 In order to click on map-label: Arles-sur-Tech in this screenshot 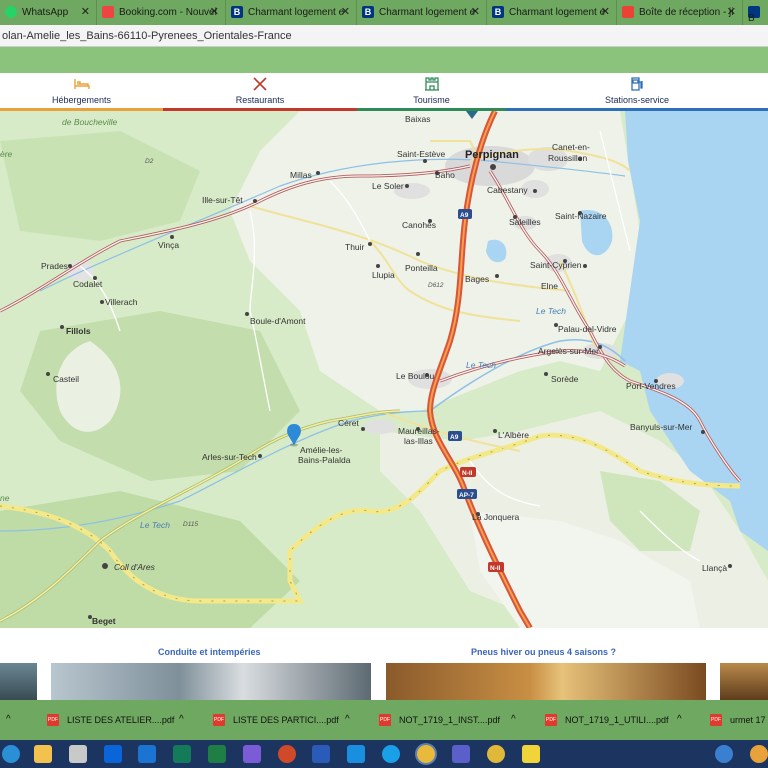, I will do `click(229, 457)`.